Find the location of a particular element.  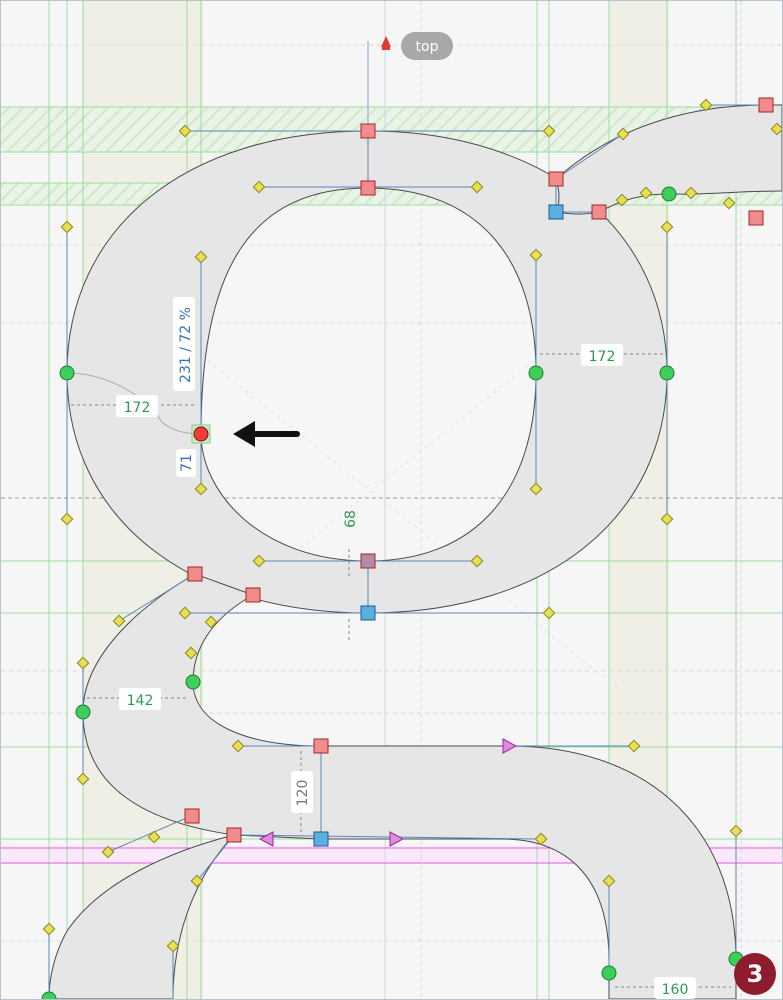

measure-tension: 231 / 72 % is located at coordinates (186, 345).